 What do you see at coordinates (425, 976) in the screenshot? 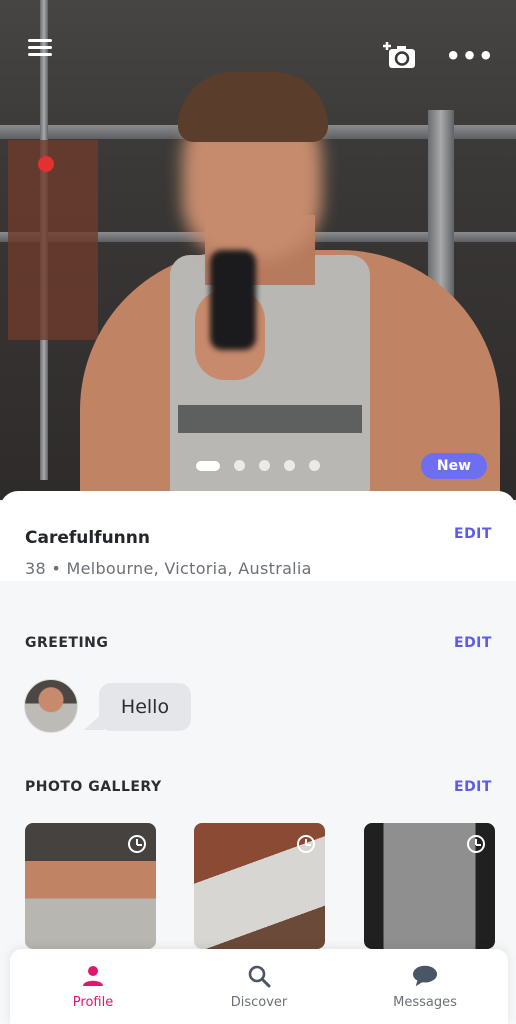
I see `chat-bubble-icon` at bounding box center [425, 976].